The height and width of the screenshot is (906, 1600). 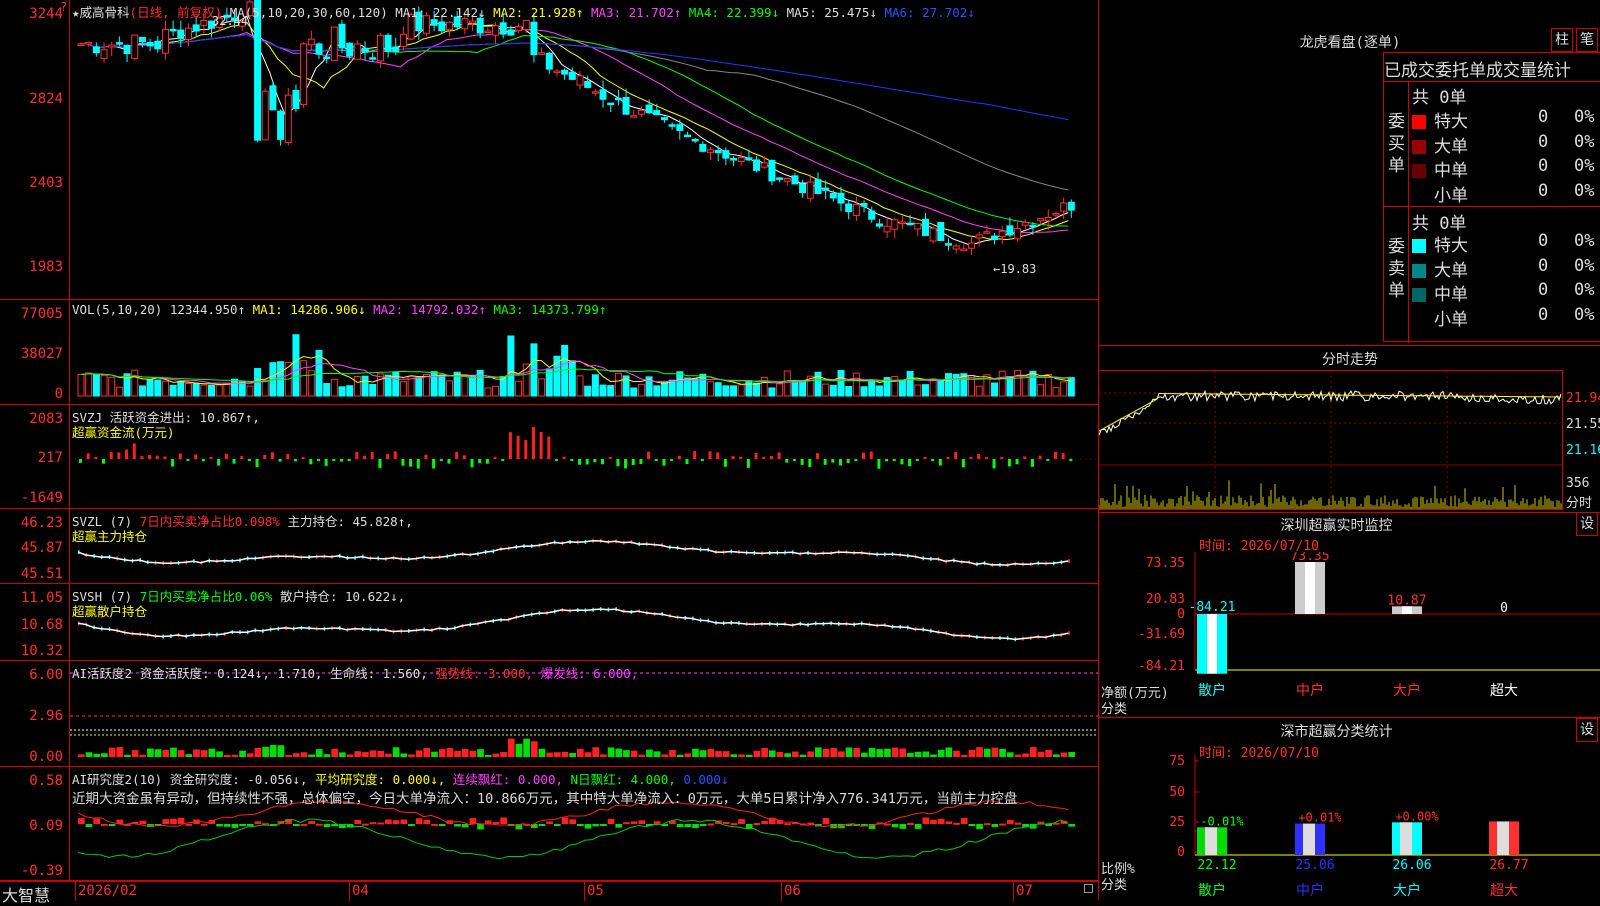 I want to click on order-pct: 0%, so click(x=1584, y=290).